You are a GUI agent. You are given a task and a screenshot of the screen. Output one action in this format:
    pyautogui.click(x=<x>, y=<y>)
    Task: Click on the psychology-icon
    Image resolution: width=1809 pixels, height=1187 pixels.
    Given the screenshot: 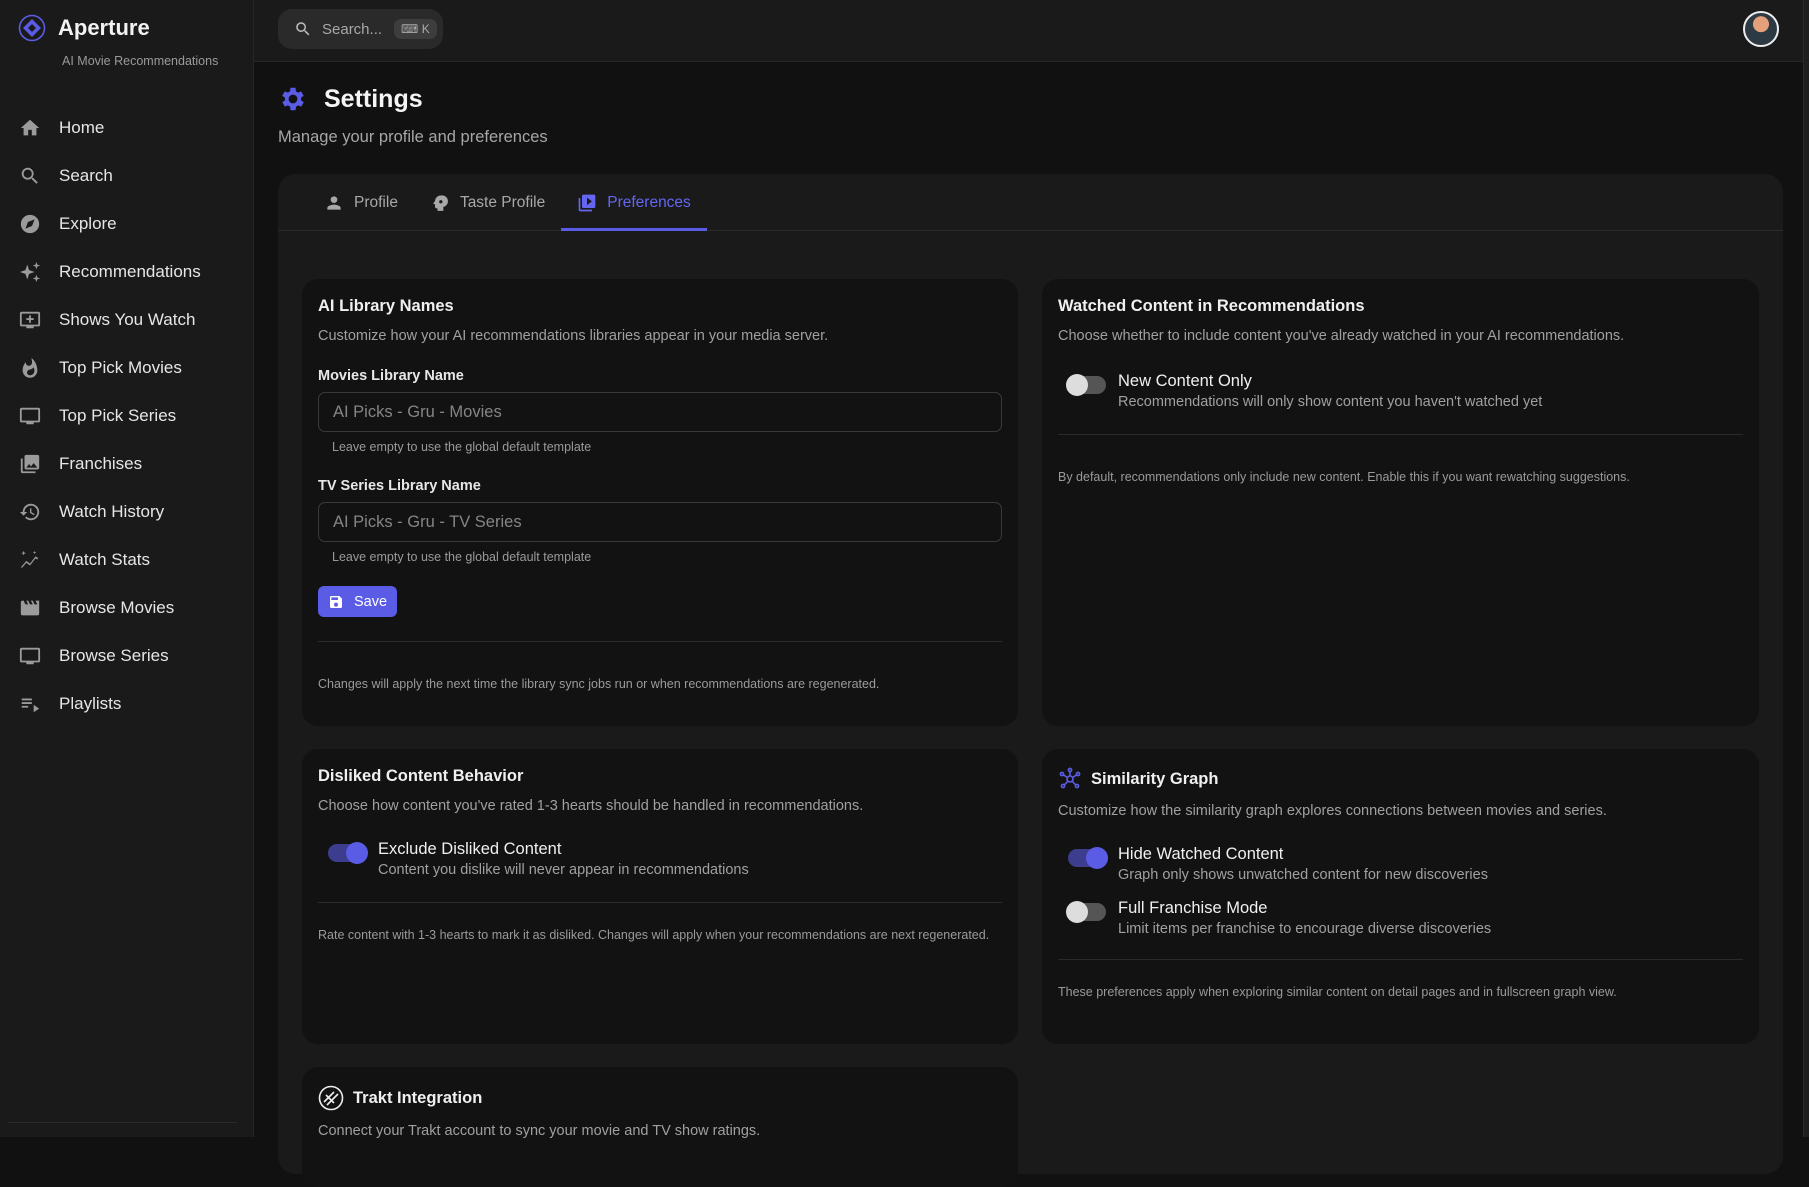 What is the action you would take?
    pyautogui.click(x=440, y=202)
    